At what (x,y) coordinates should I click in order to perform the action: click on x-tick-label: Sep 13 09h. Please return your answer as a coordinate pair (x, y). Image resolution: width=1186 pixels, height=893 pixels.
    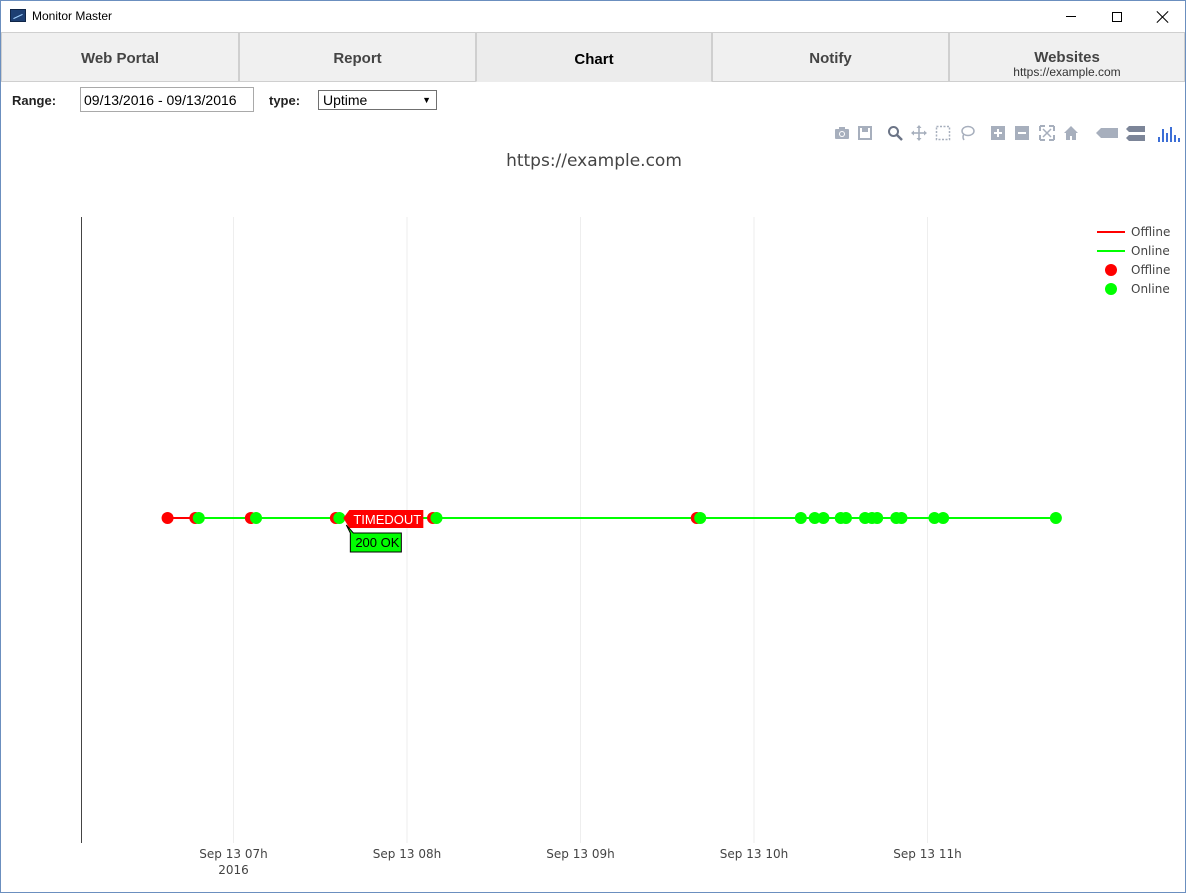
    Looking at the image, I should click on (580, 854).